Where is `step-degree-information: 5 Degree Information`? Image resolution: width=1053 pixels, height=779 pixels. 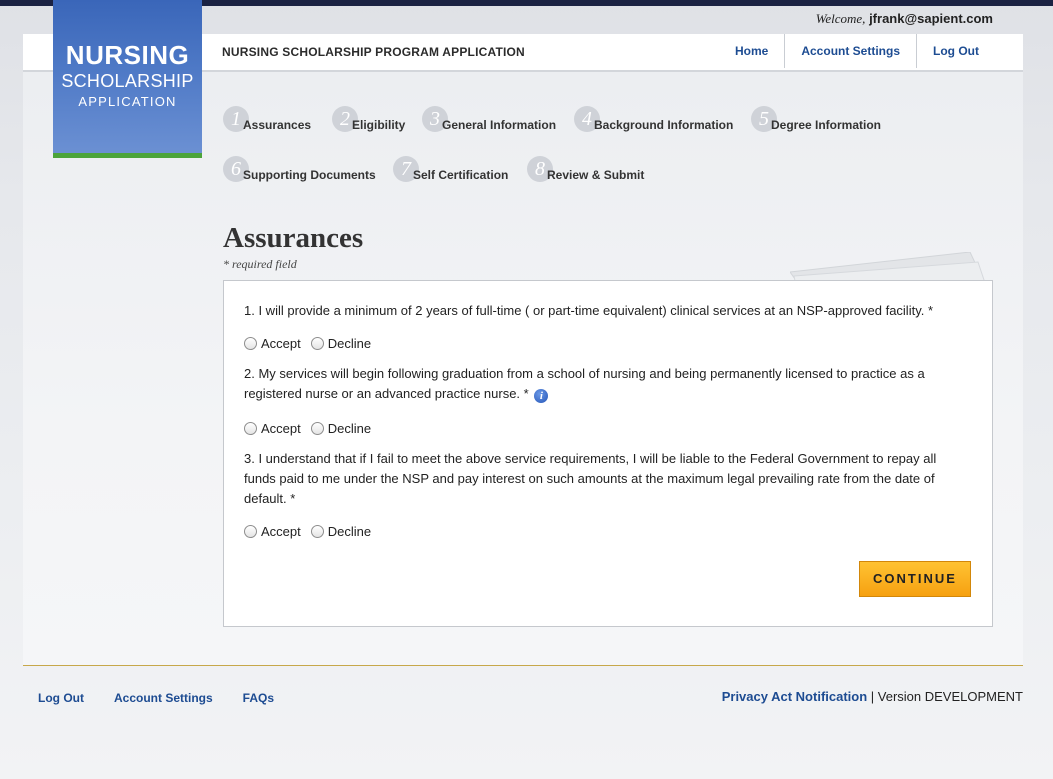 step-degree-information: 5 Degree Information is located at coordinates (816, 119).